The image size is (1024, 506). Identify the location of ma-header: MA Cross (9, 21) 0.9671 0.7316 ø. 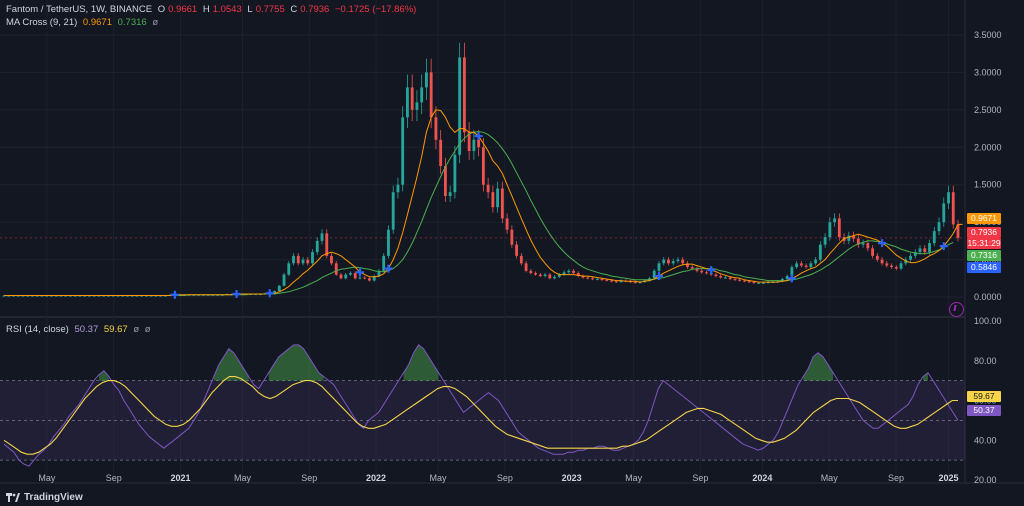
(83, 22).